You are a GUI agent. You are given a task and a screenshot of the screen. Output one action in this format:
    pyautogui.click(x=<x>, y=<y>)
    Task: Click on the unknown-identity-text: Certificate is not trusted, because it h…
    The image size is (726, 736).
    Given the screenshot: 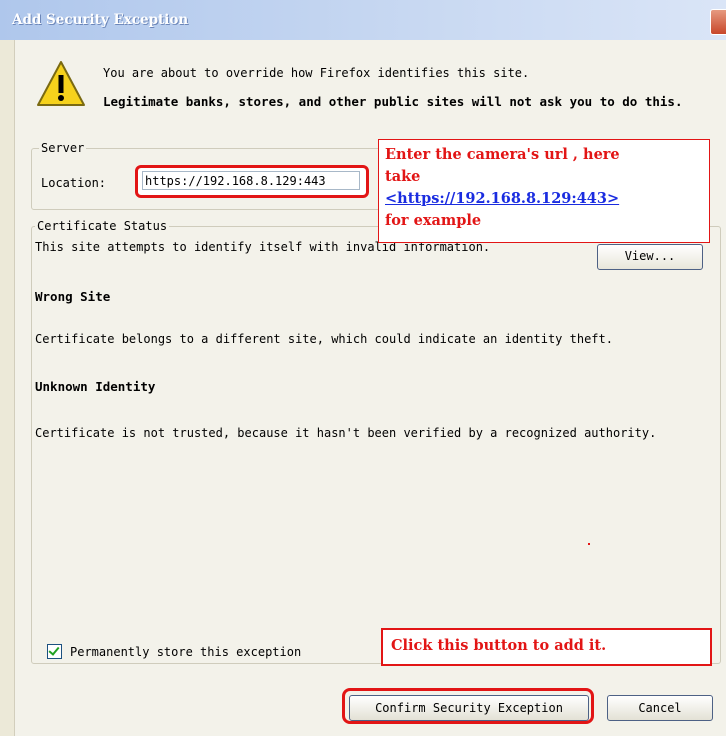 What is the action you would take?
    pyautogui.click(x=346, y=433)
    